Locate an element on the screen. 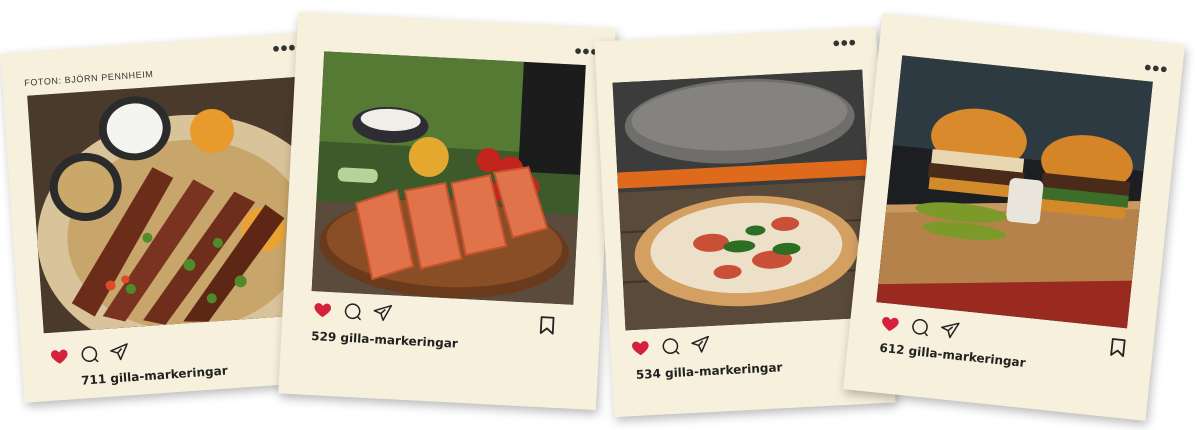  post-photo-salmon is located at coordinates (448, 178).